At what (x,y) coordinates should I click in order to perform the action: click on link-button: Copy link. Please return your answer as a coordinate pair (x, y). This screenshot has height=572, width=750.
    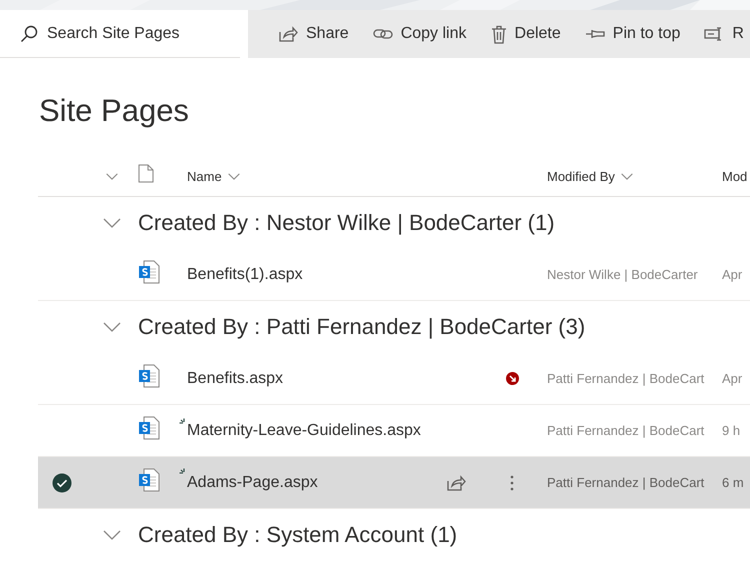
    Looking at the image, I should click on (419, 34).